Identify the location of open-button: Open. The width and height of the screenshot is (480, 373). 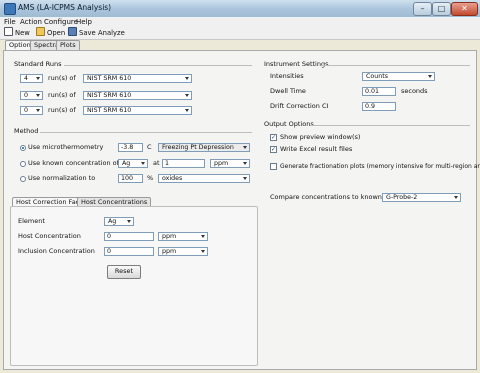
(50, 33).